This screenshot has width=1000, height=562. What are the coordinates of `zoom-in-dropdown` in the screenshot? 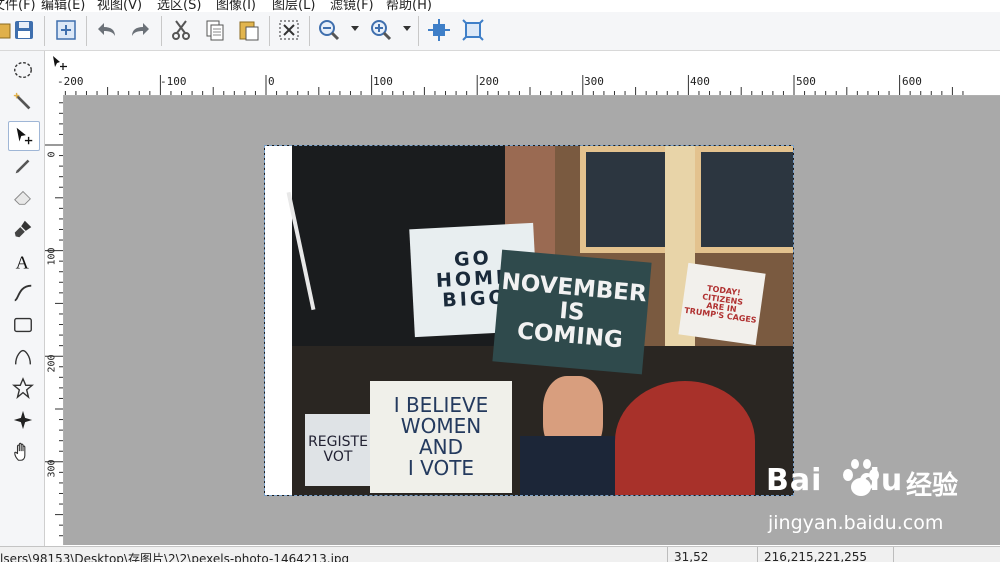 It's located at (407, 28).